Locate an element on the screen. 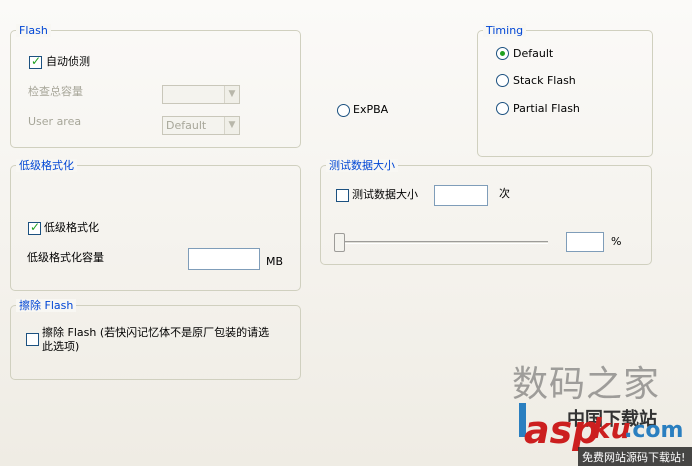  test-count-input is located at coordinates (461, 195).